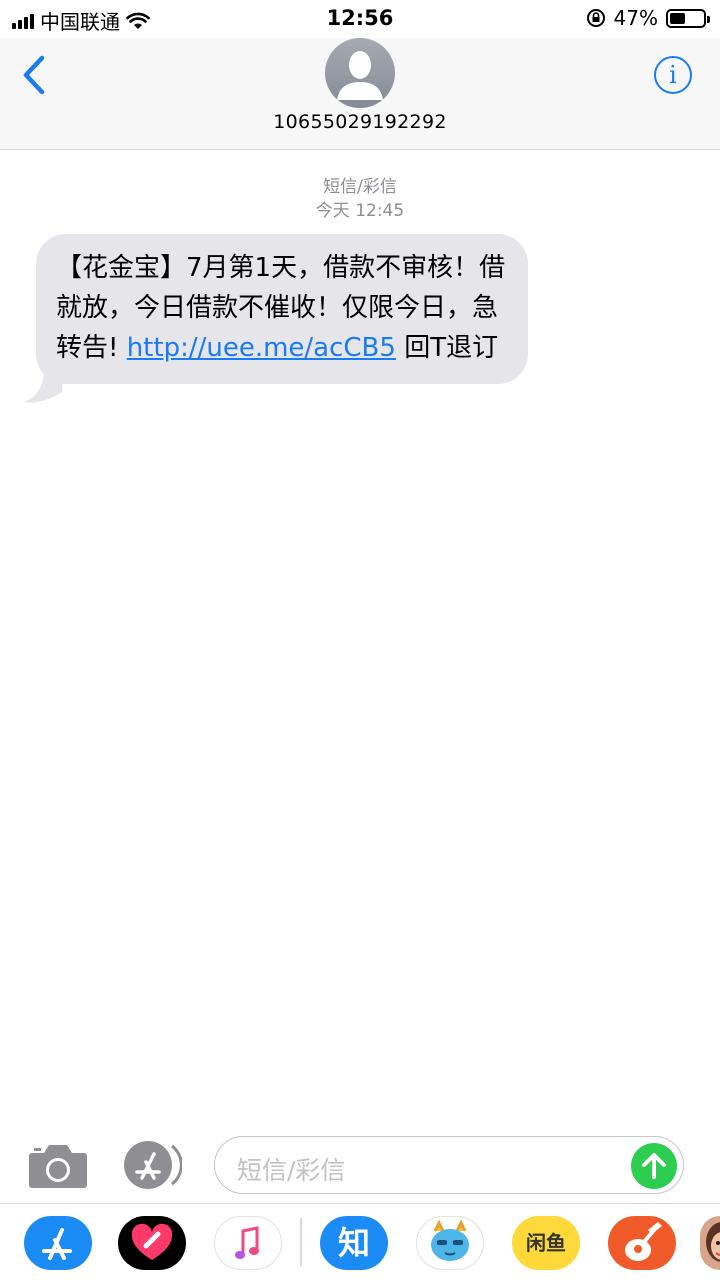  I want to click on drawer-divider, so click(301, 1242).